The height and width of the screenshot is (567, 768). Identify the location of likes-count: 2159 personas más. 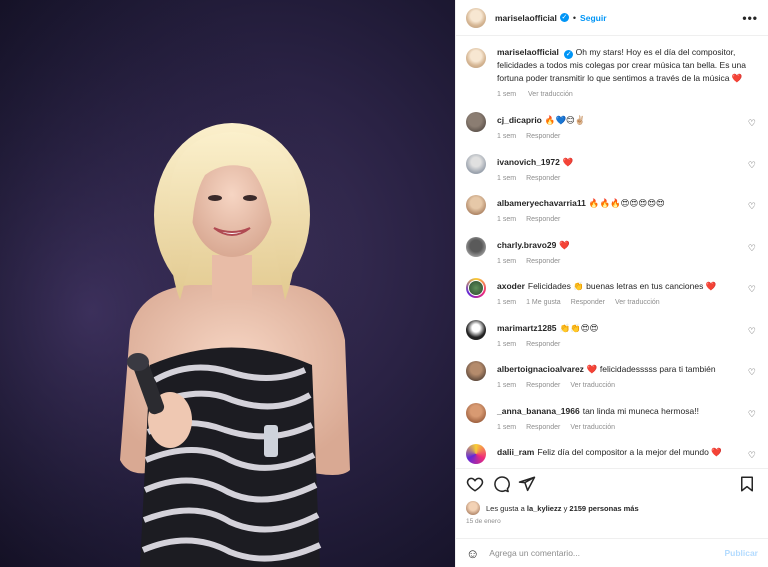
(603, 508).